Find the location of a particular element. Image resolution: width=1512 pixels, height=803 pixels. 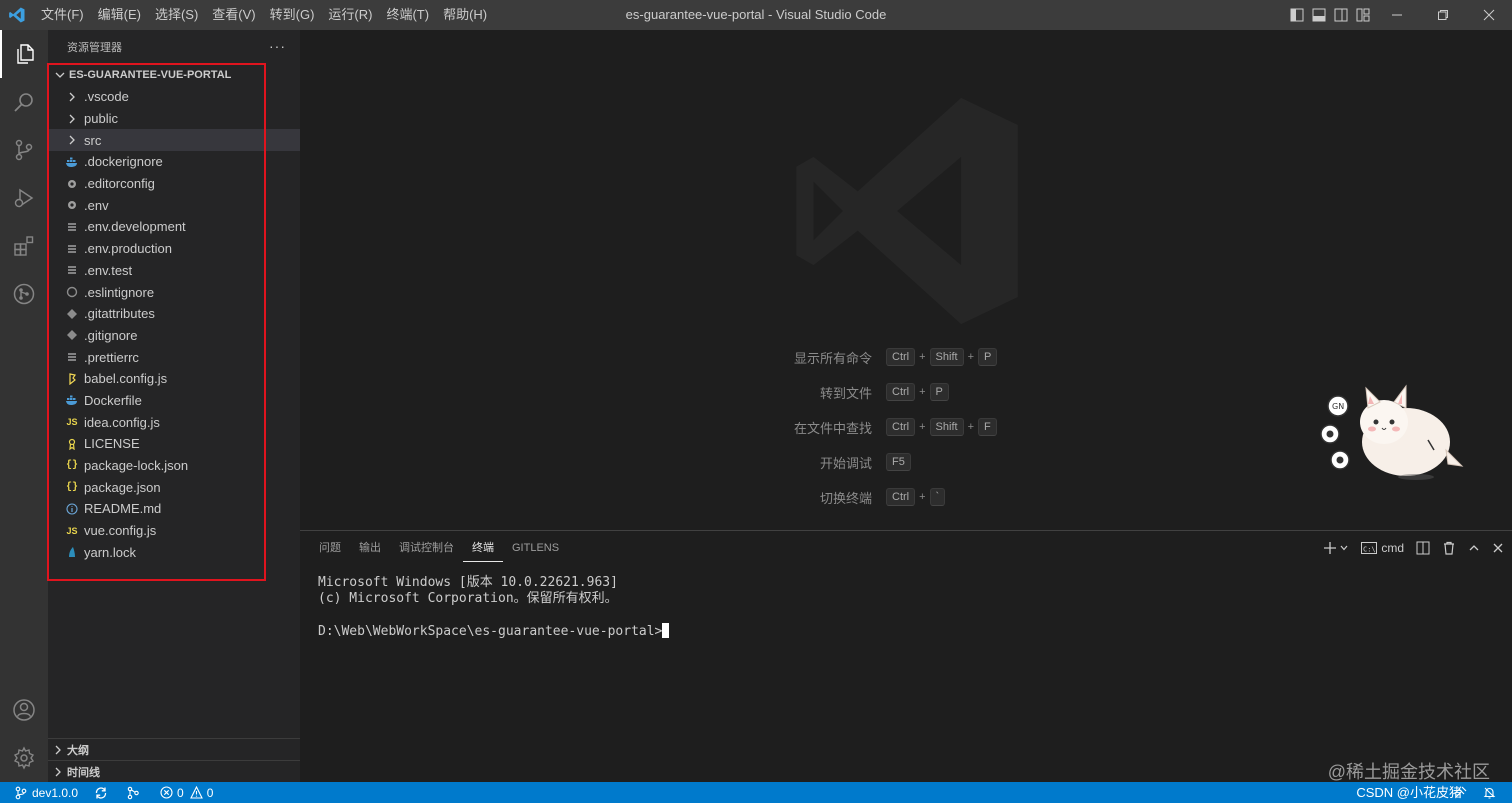

file-tree-item: .vscode is located at coordinates (174, 97).